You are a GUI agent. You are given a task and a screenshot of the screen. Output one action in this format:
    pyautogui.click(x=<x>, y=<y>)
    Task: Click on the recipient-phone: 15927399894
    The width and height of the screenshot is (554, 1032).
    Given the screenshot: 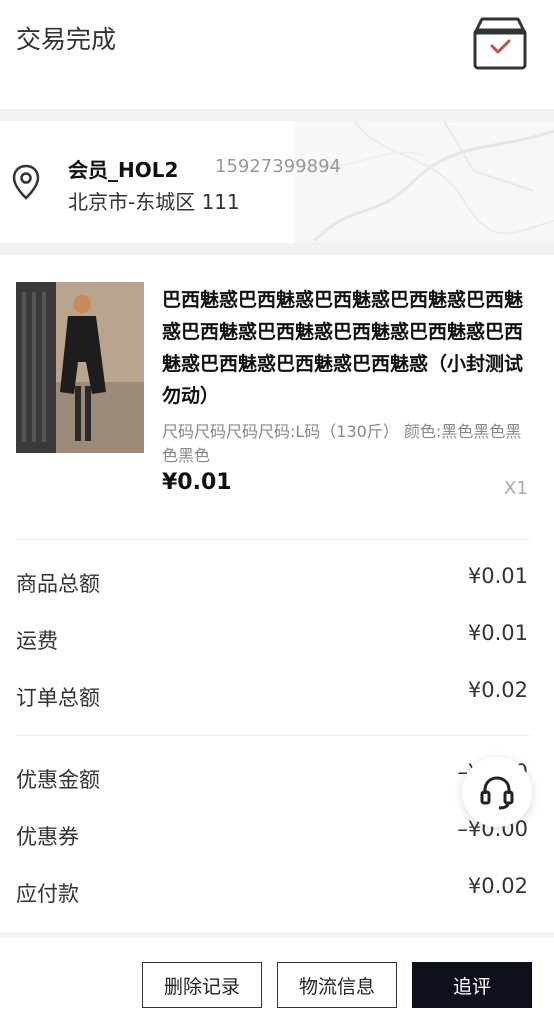 What is the action you would take?
    pyautogui.click(x=278, y=166)
    